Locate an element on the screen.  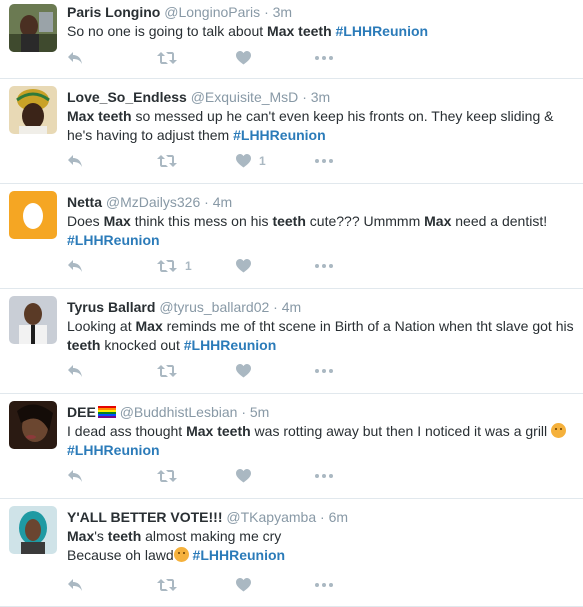
display-name: Y'ALL BETTER VOTE!!! is located at coordinates (145, 517).